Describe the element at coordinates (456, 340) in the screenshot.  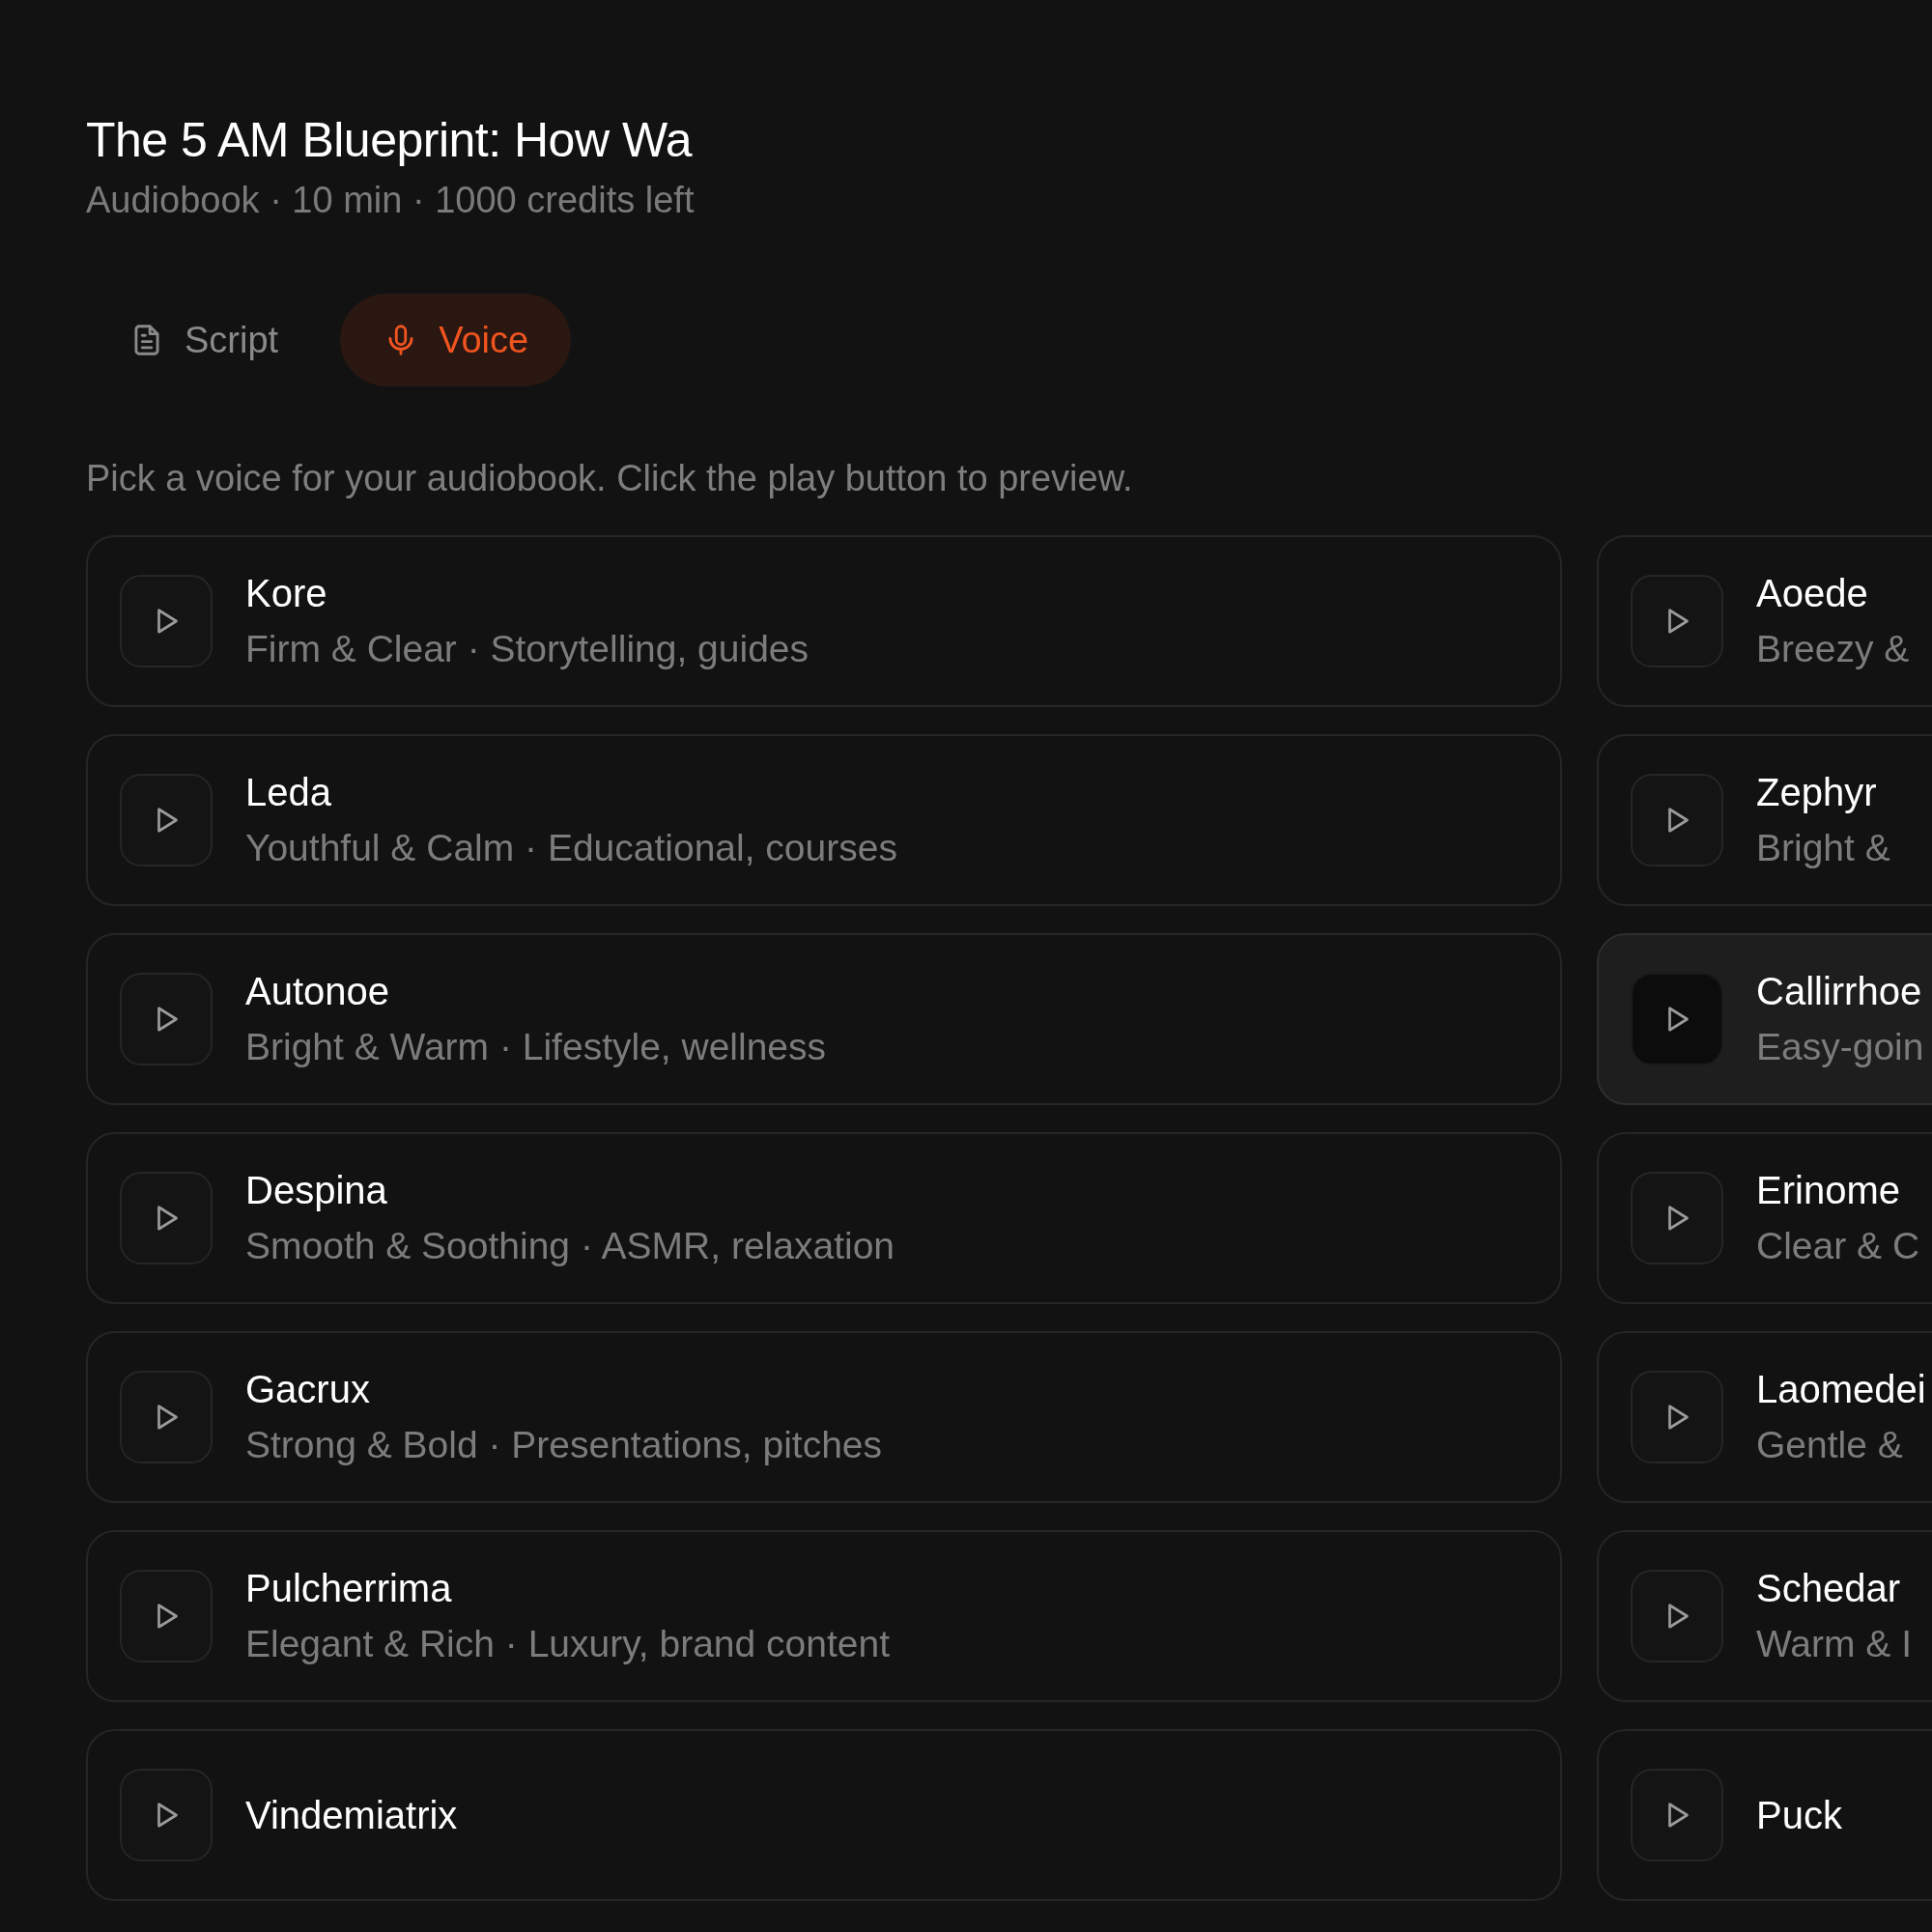
I see `tab: Voice` at that location.